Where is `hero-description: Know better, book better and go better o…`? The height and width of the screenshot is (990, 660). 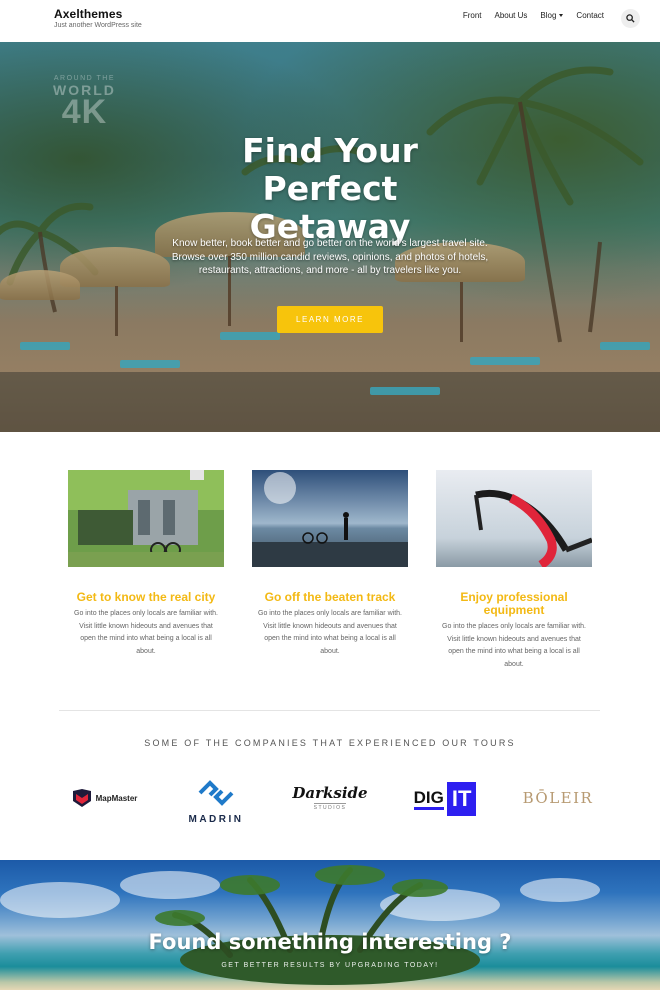
hero-description: Know better, book better and go better o… is located at coordinates (330, 257).